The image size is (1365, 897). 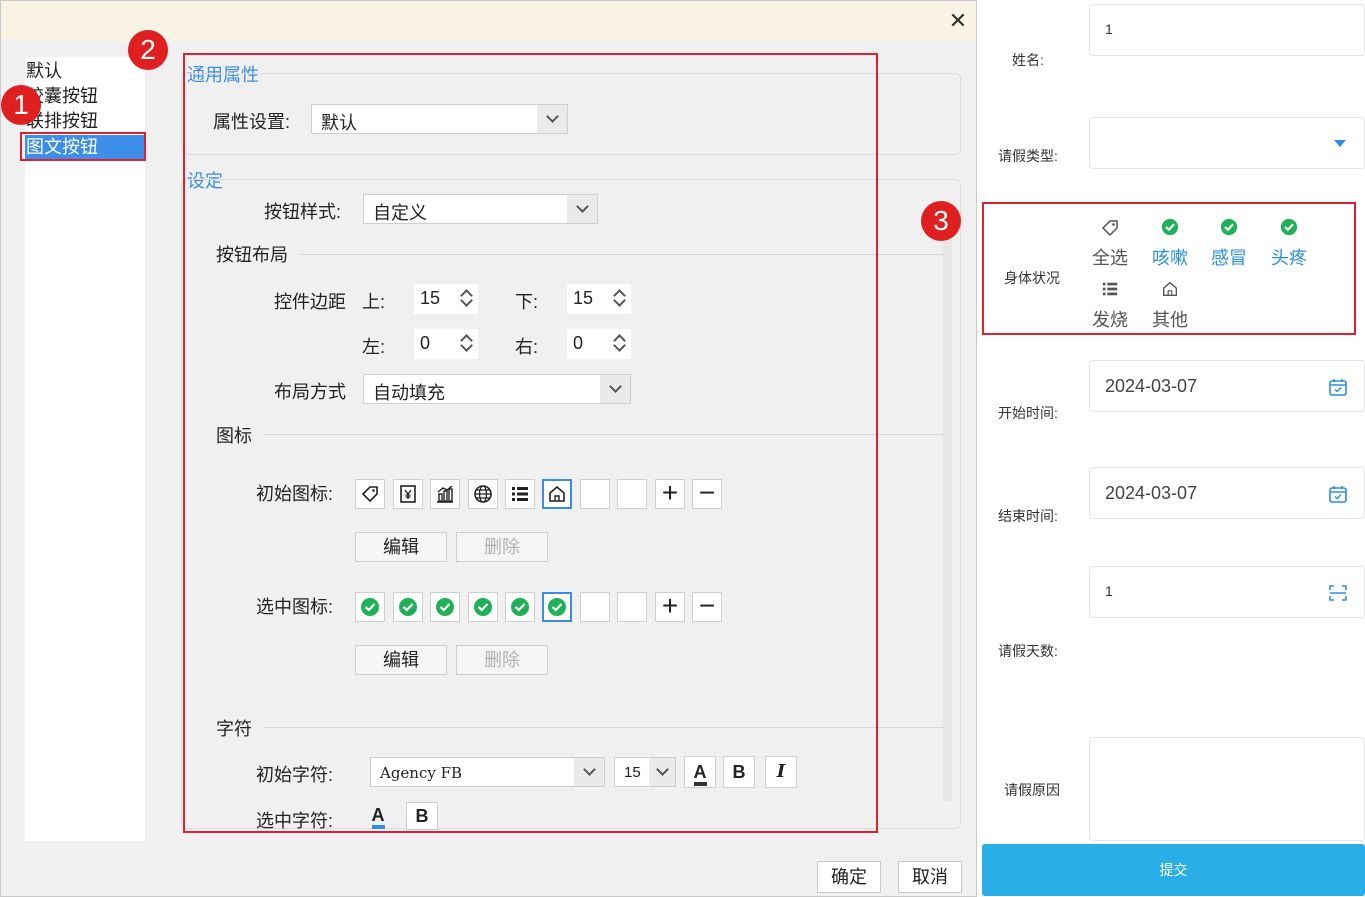 What do you see at coordinates (83, 146) in the screenshot?
I see `selected-type-highlight` at bounding box center [83, 146].